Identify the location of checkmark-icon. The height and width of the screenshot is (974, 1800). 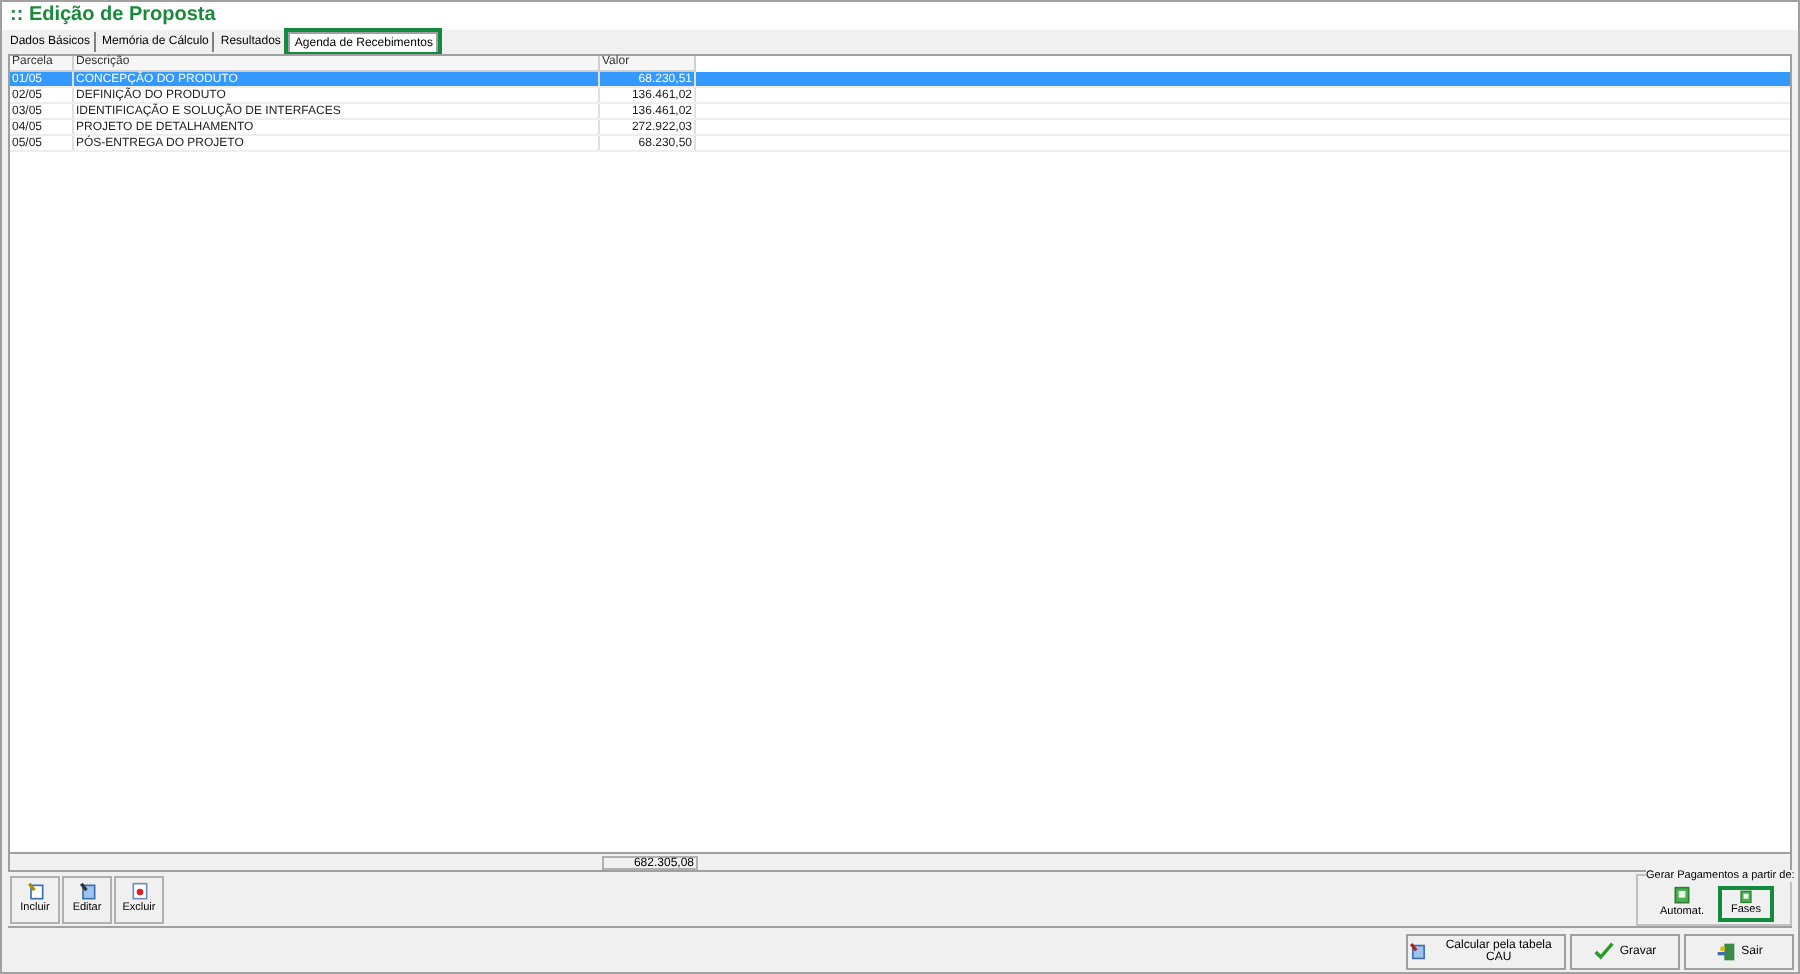
(1603, 952).